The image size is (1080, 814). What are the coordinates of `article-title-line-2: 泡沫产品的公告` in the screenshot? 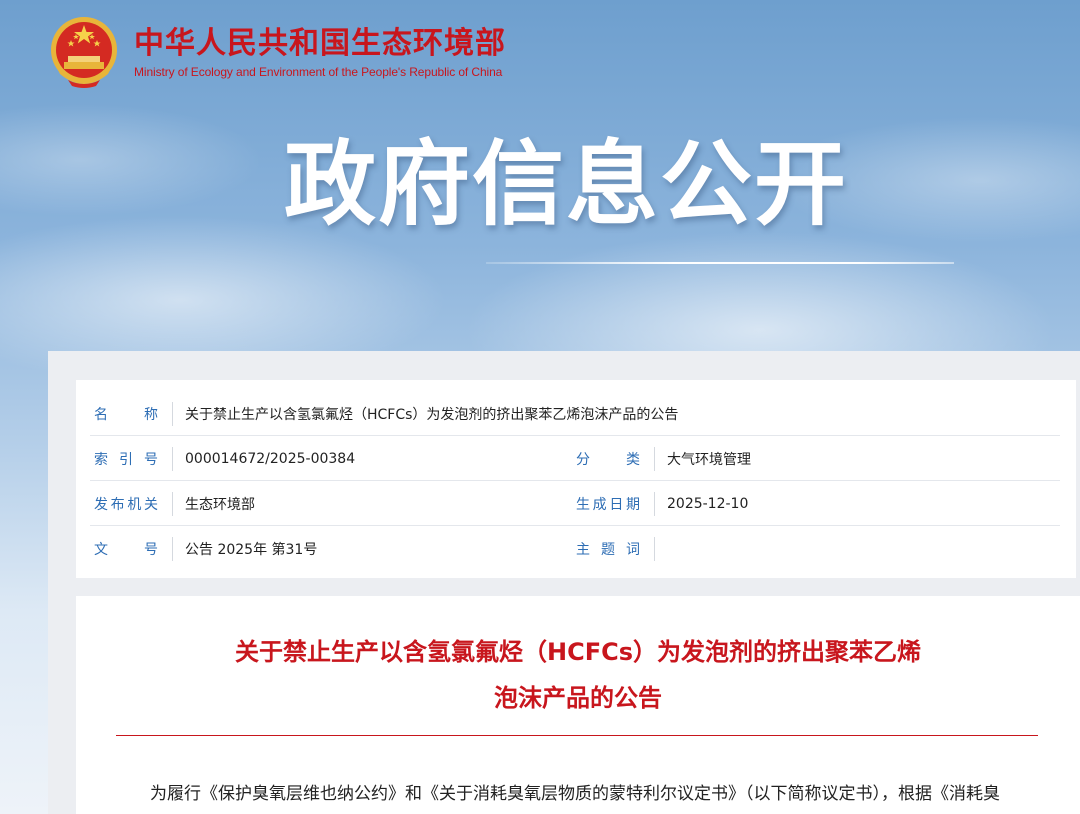 It's located at (578, 698).